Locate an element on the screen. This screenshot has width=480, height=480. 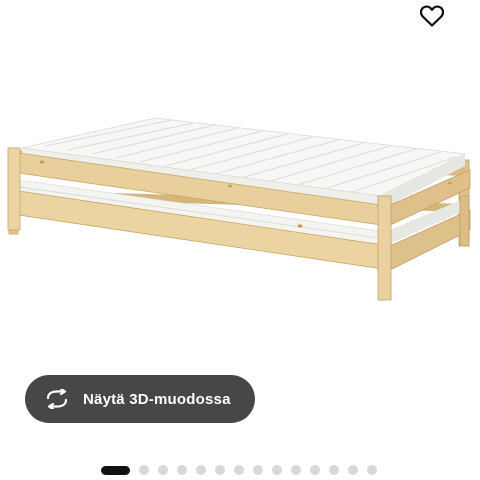
view-3d-button: Näytä 3D-muodossa is located at coordinates (140, 399).